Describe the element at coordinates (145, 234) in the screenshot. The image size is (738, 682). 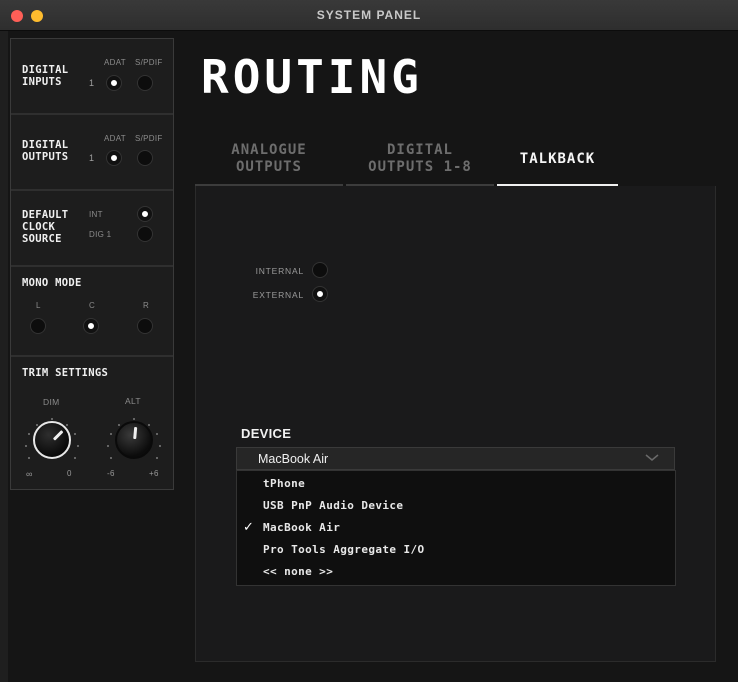
I see `clock-source-dig1-radio` at that location.